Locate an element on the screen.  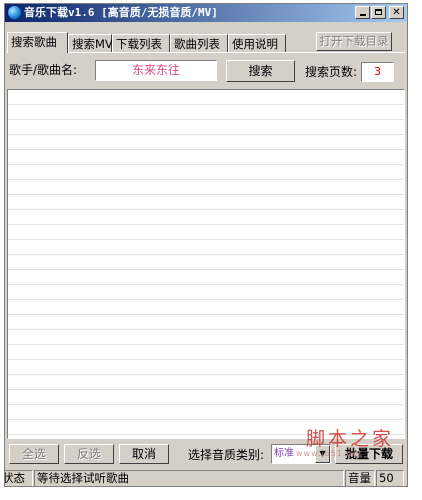
tab-download-list: 下载列表 is located at coordinates (141, 43).